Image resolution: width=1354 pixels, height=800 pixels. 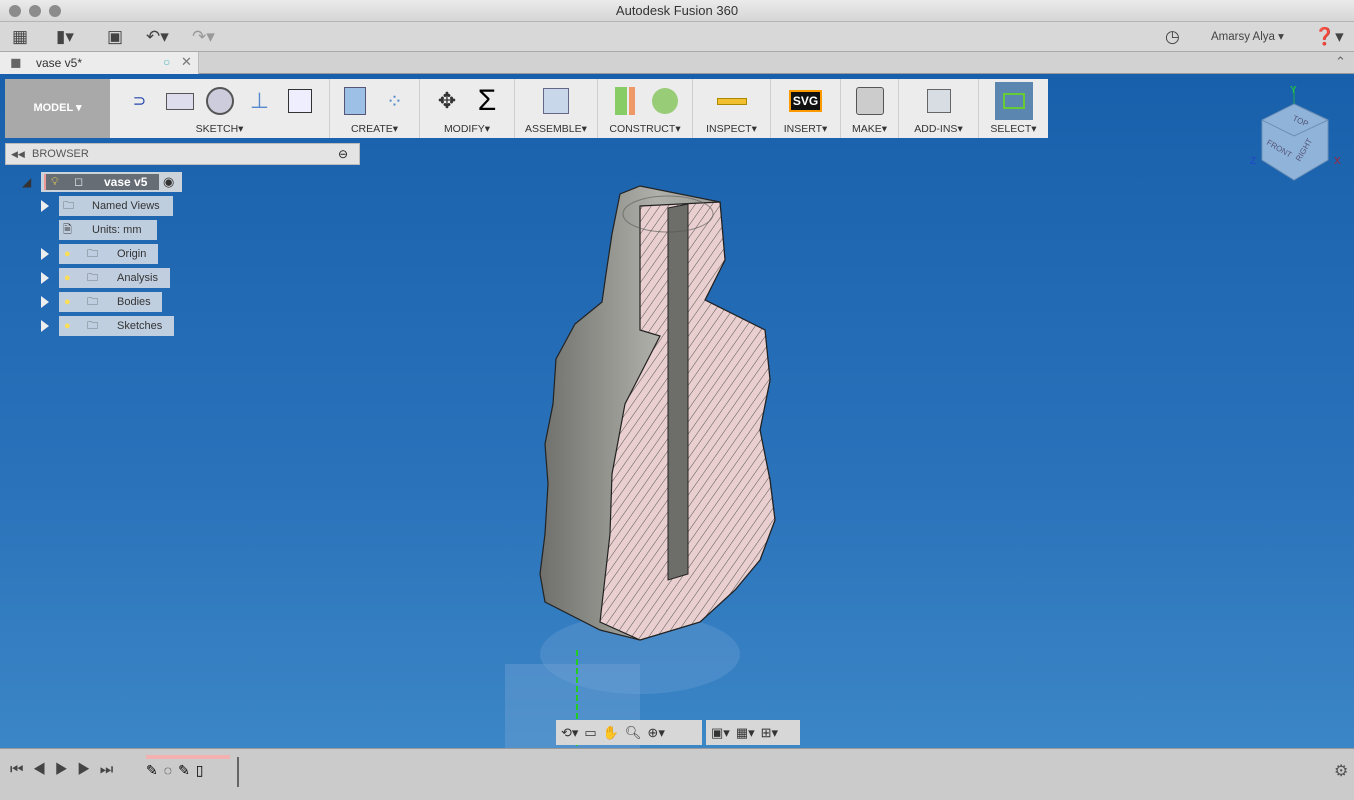 What do you see at coordinates (44, 769) in the screenshot?
I see `step-back-icon: ◀` at bounding box center [44, 769].